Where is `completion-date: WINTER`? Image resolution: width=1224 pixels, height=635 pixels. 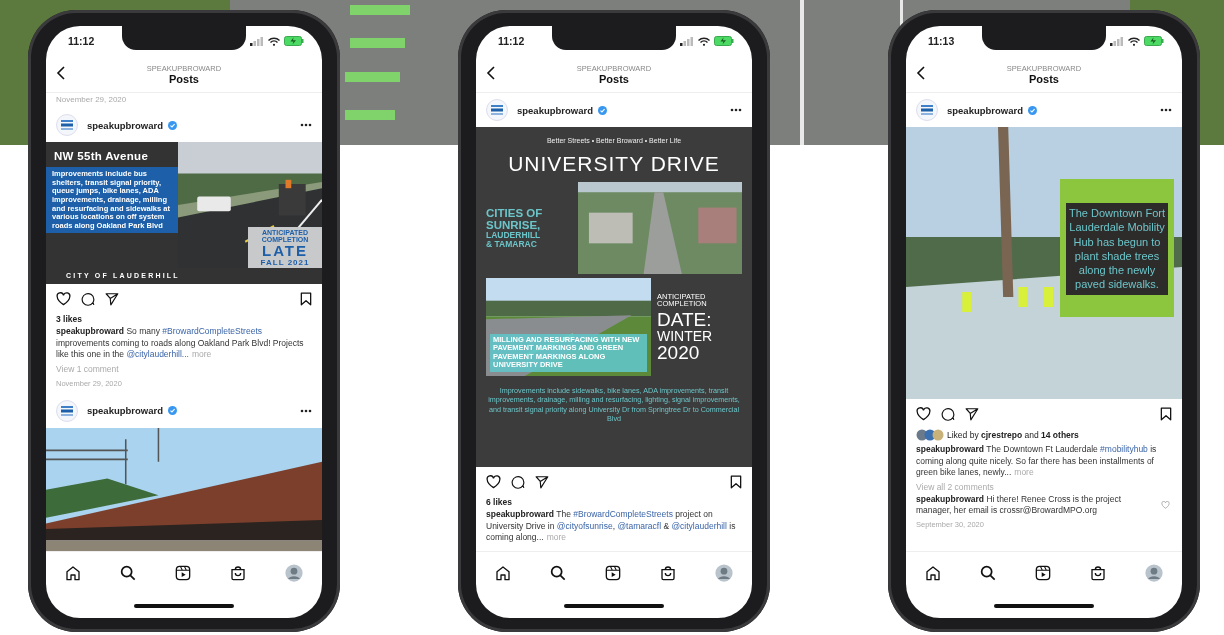
completion-date: WINTER is located at coordinates (685, 335).